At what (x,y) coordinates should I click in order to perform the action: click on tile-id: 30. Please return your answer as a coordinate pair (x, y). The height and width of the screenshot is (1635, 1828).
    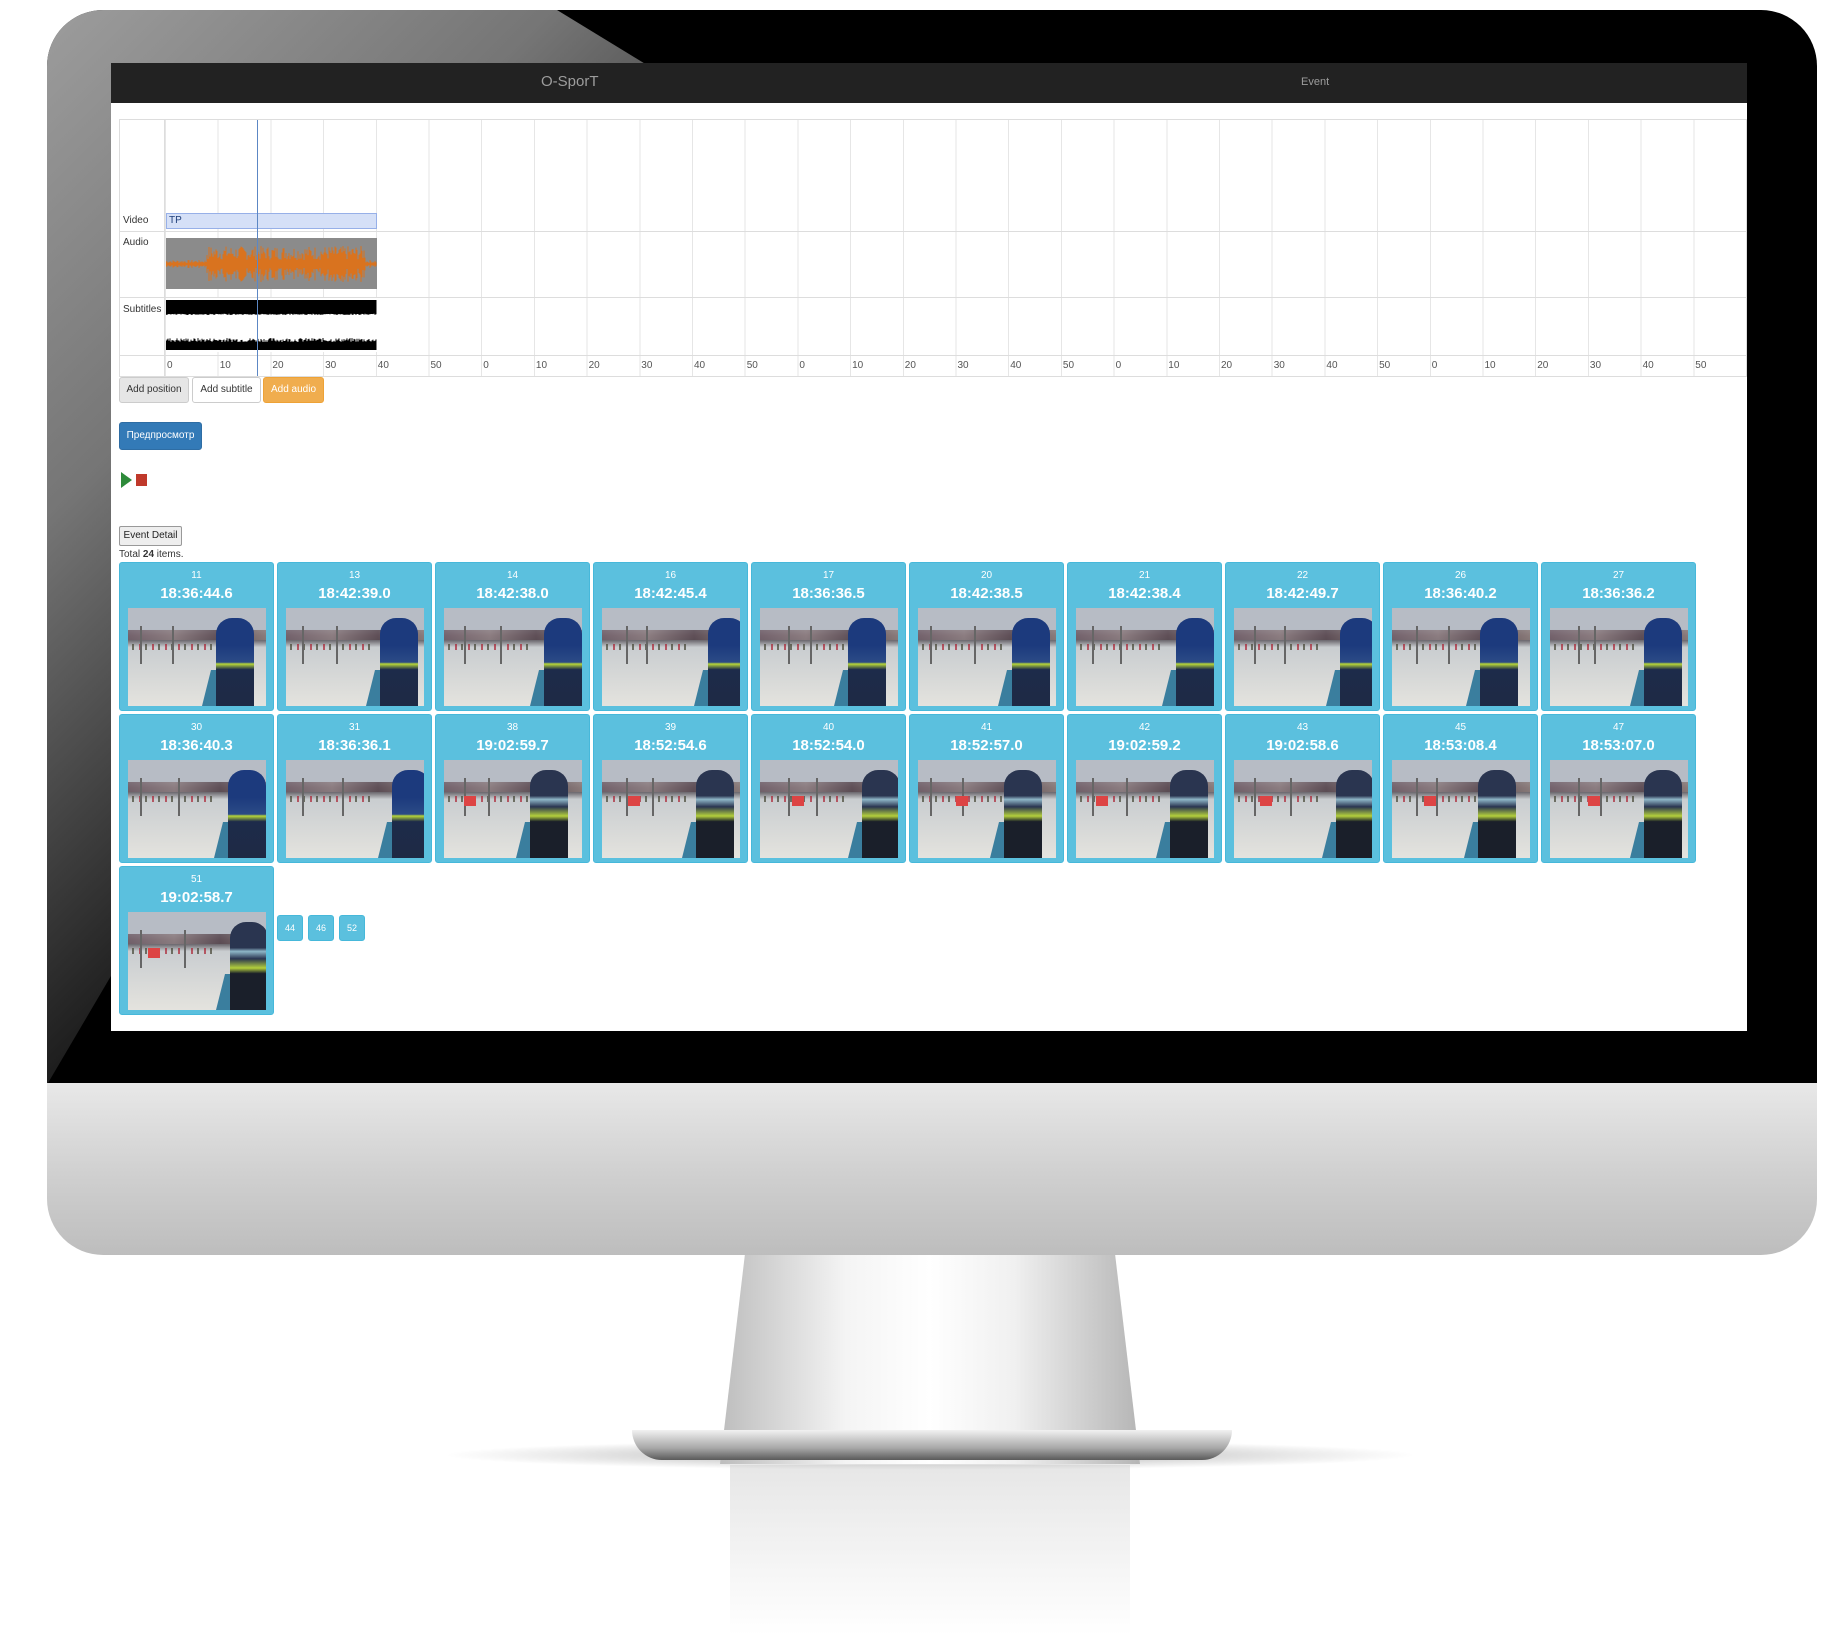
    Looking at the image, I should click on (196, 727).